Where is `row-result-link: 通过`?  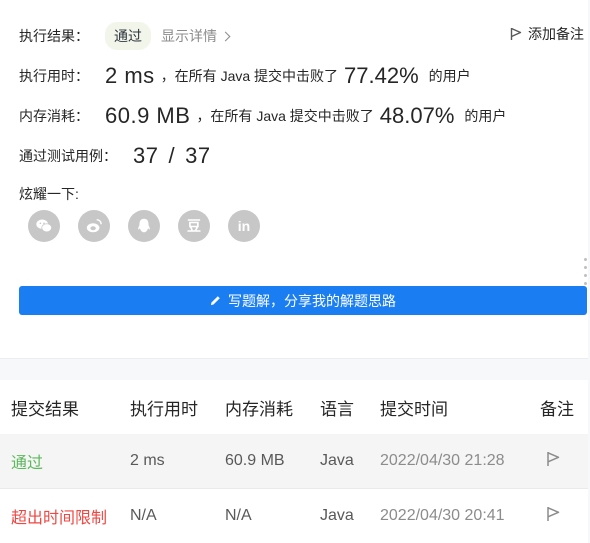
row-result-link: 通过 is located at coordinates (65, 461).